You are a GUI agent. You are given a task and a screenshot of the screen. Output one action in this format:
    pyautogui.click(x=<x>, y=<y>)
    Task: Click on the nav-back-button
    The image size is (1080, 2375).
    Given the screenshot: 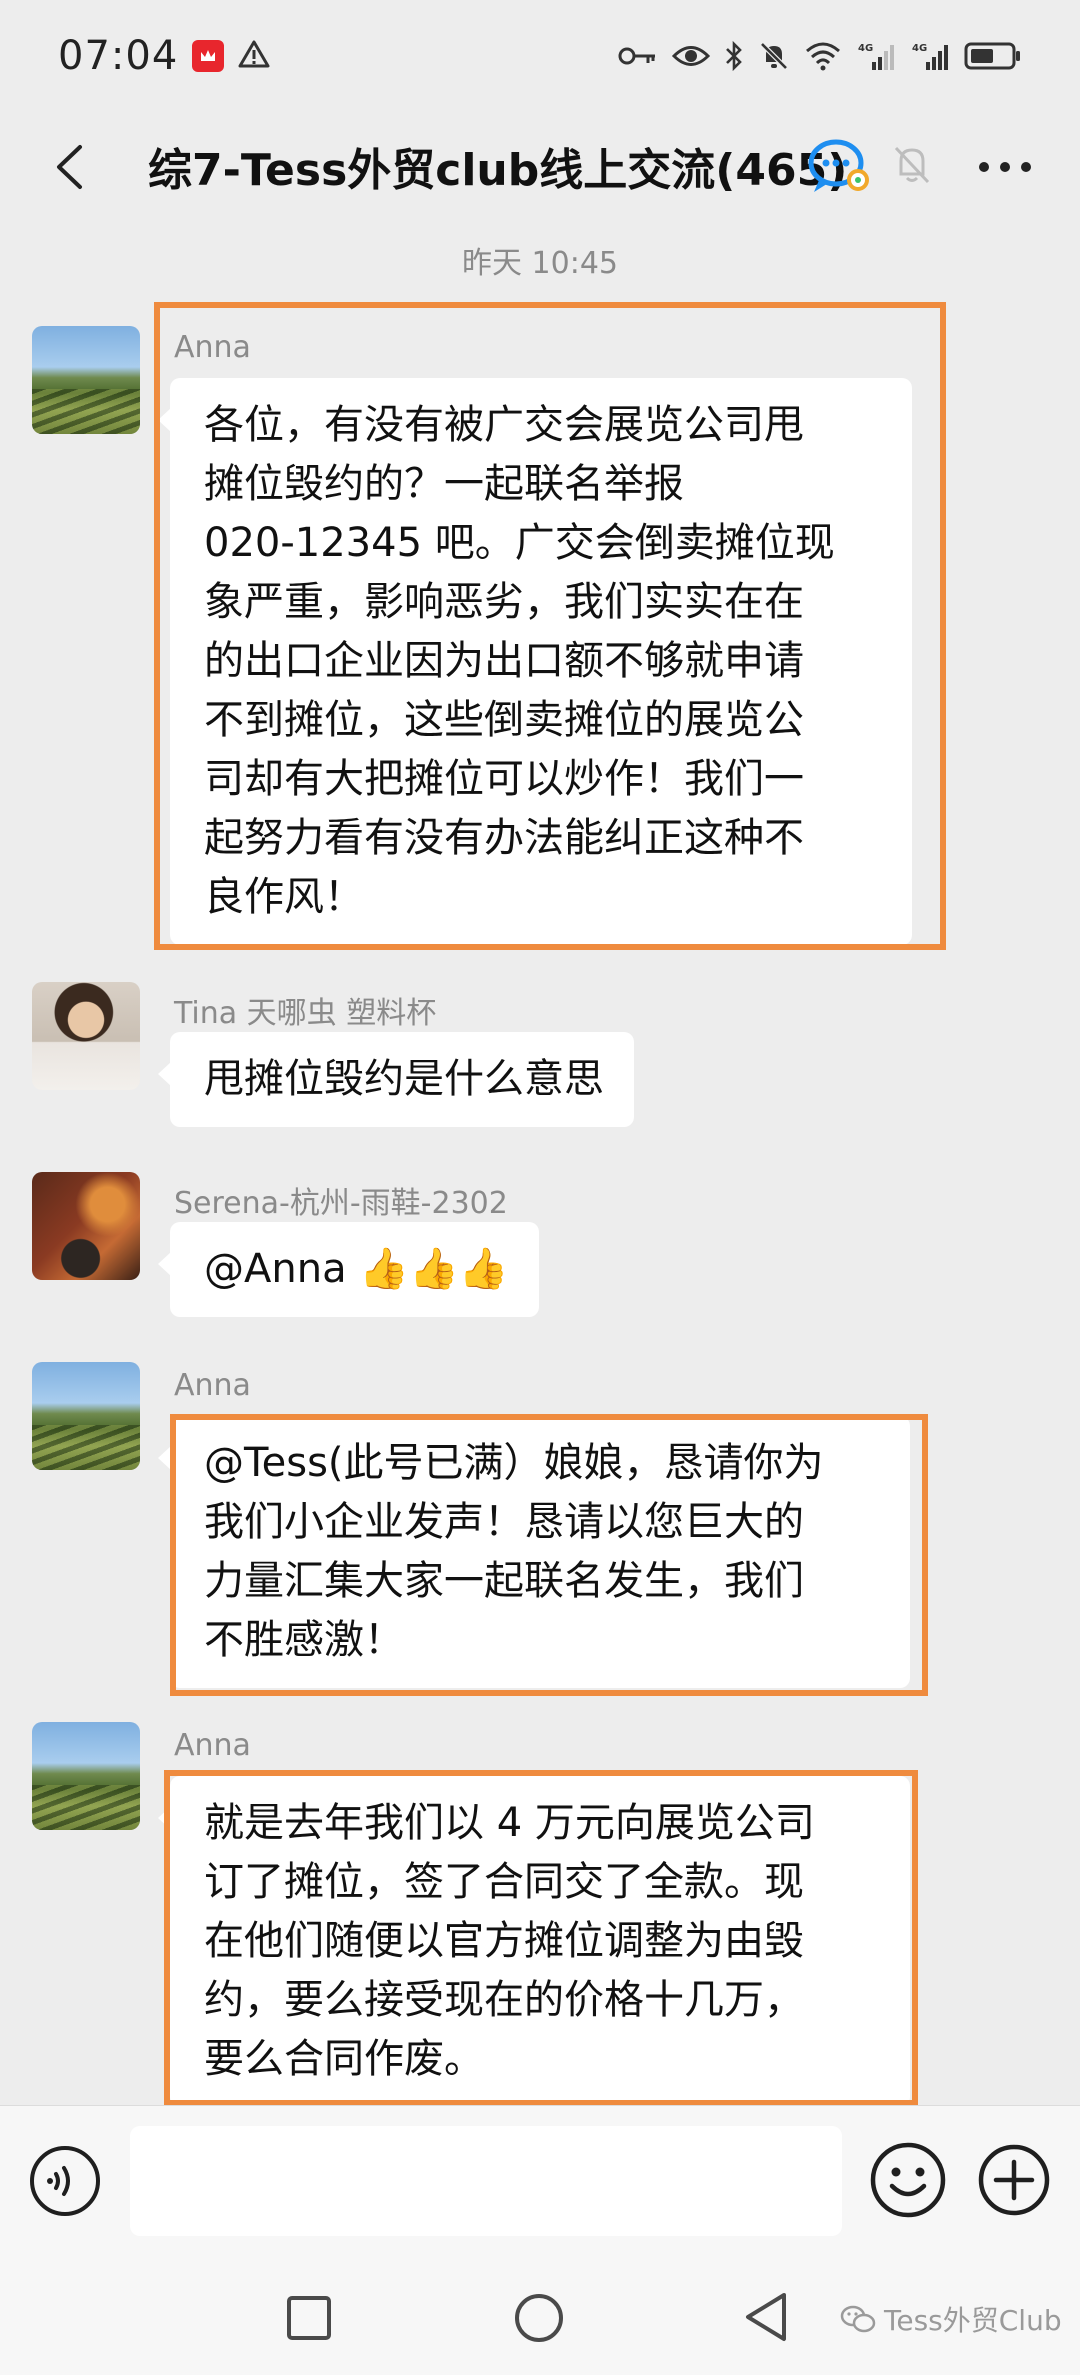 What is the action you would take?
    pyautogui.click(x=766, y=2319)
    